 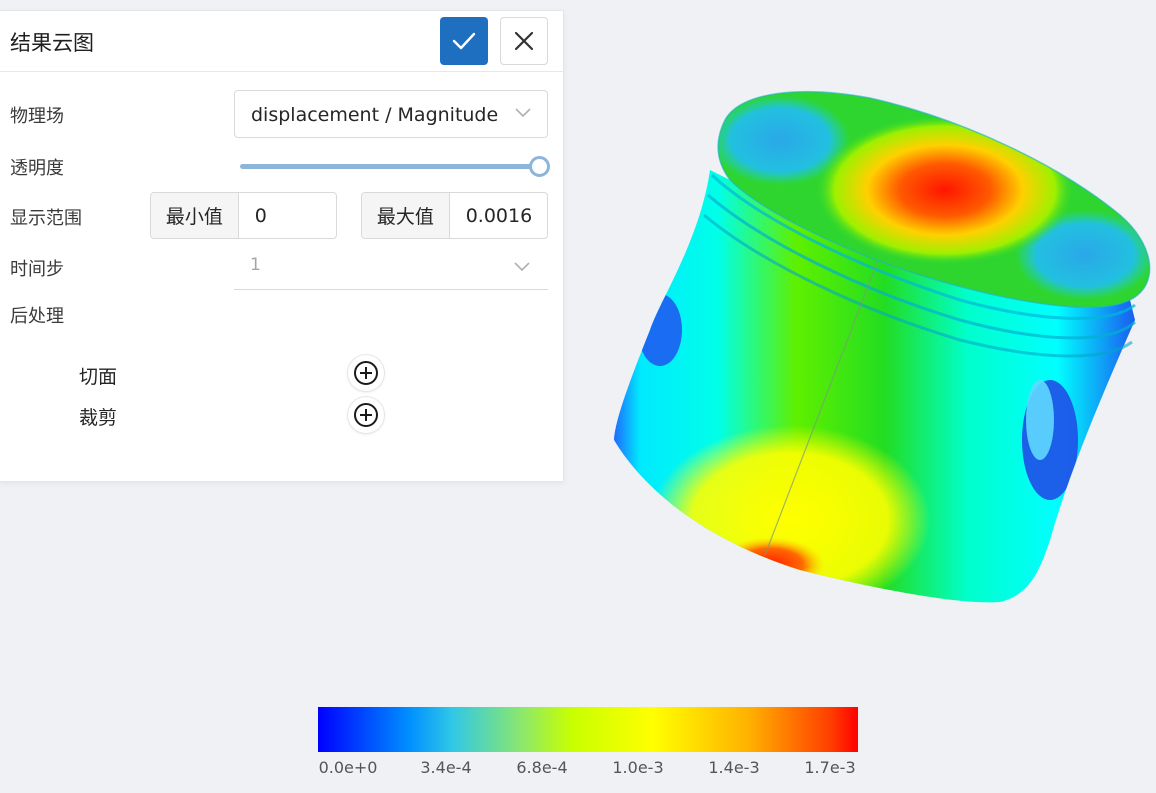 I want to click on range-label: 显示范围, so click(x=46, y=218).